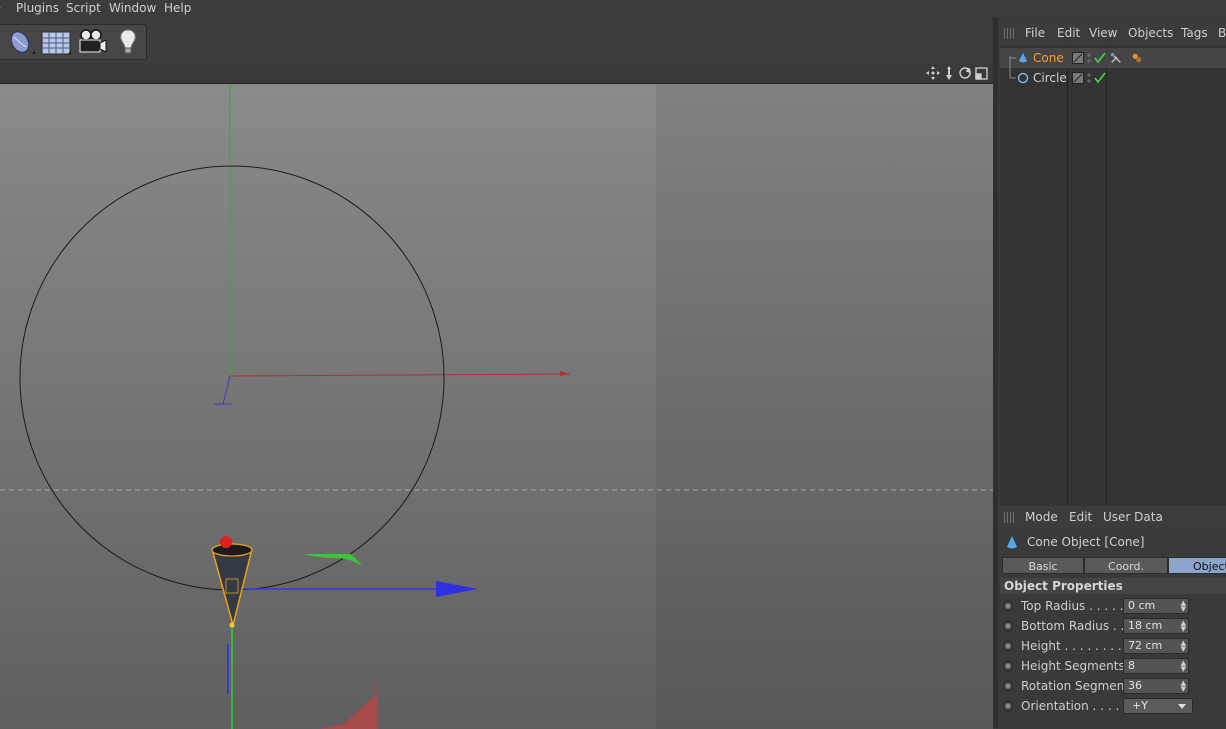  I want to click on cone-tip-point, so click(232, 625).